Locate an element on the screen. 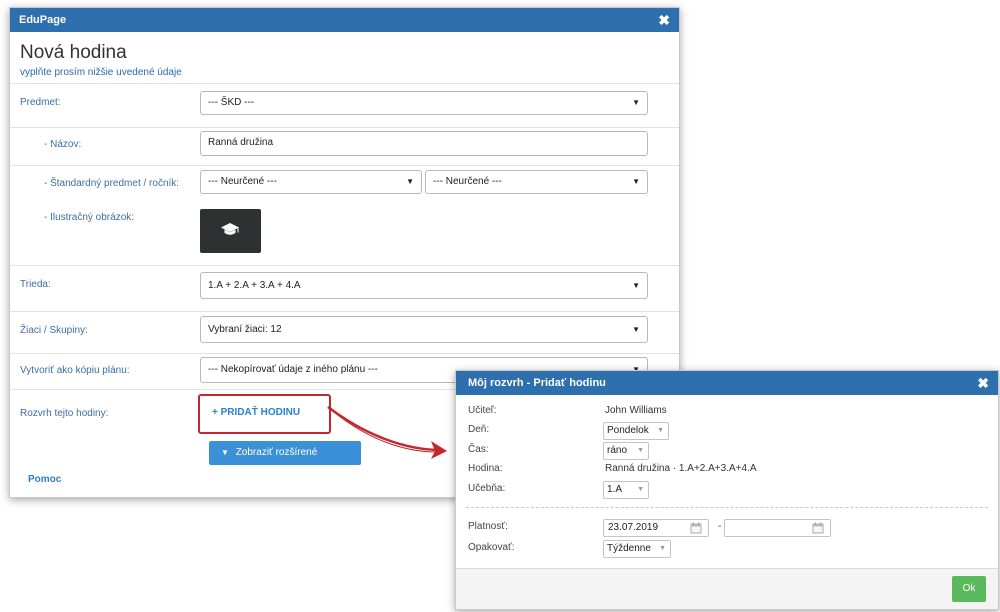  day-select: Pondelok ▼ is located at coordinates (636, 431).